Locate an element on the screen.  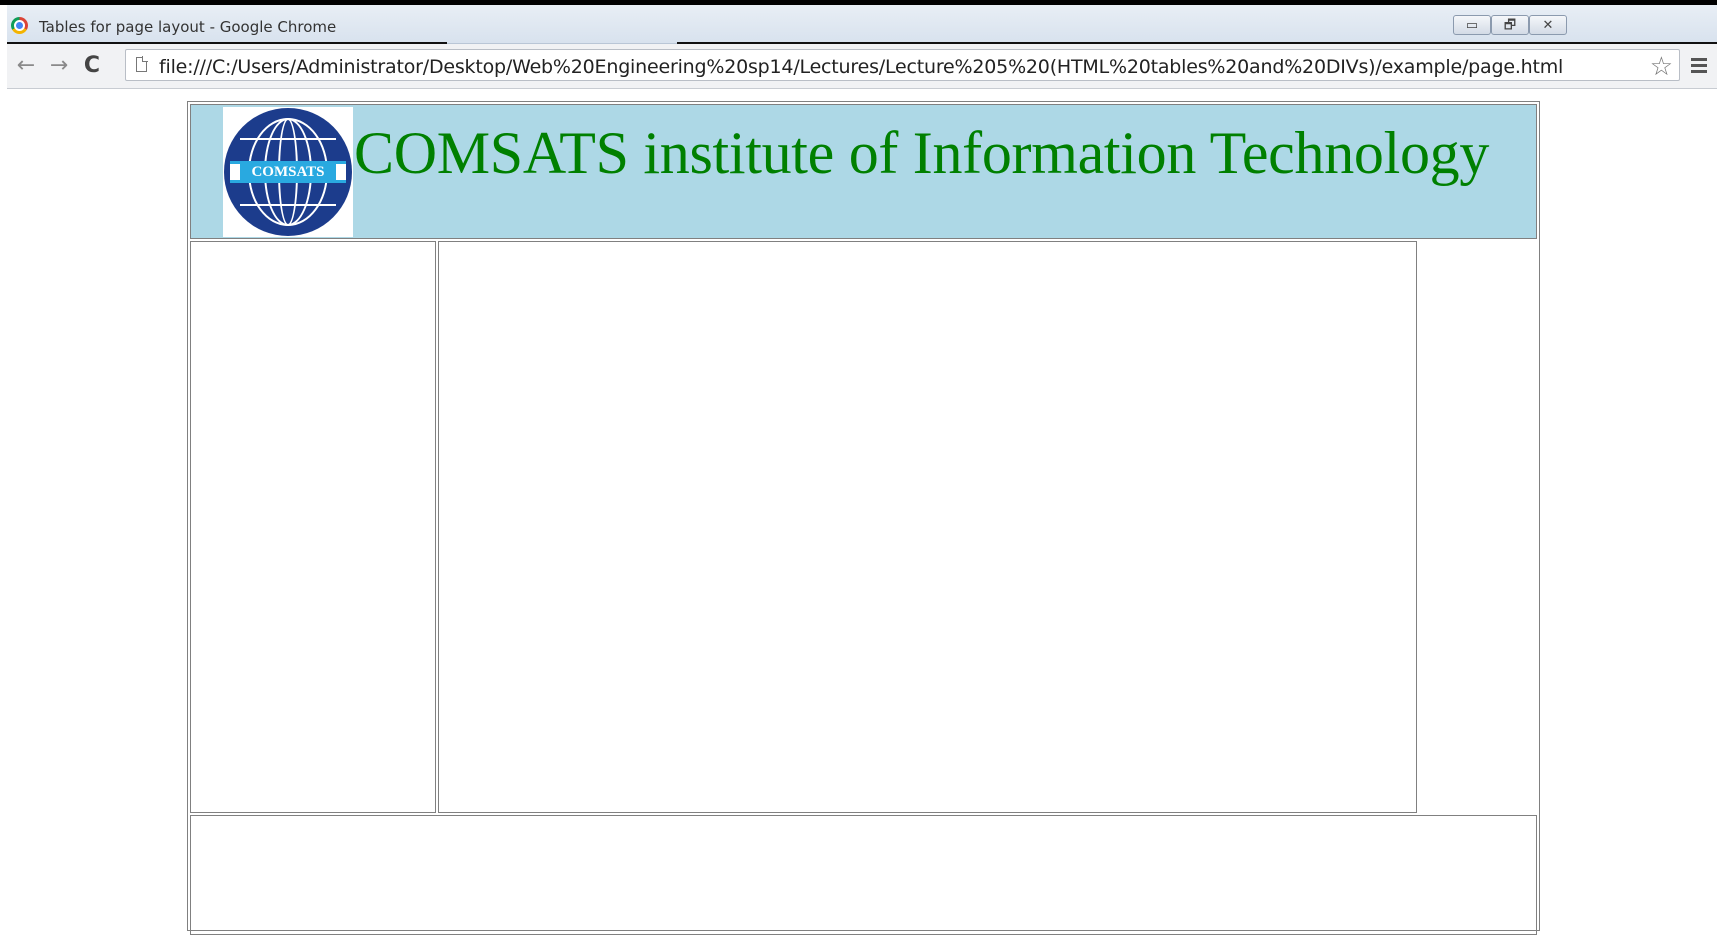
window-title: Tables for page layout - Google Chrome is located at coordinates (188, 27).